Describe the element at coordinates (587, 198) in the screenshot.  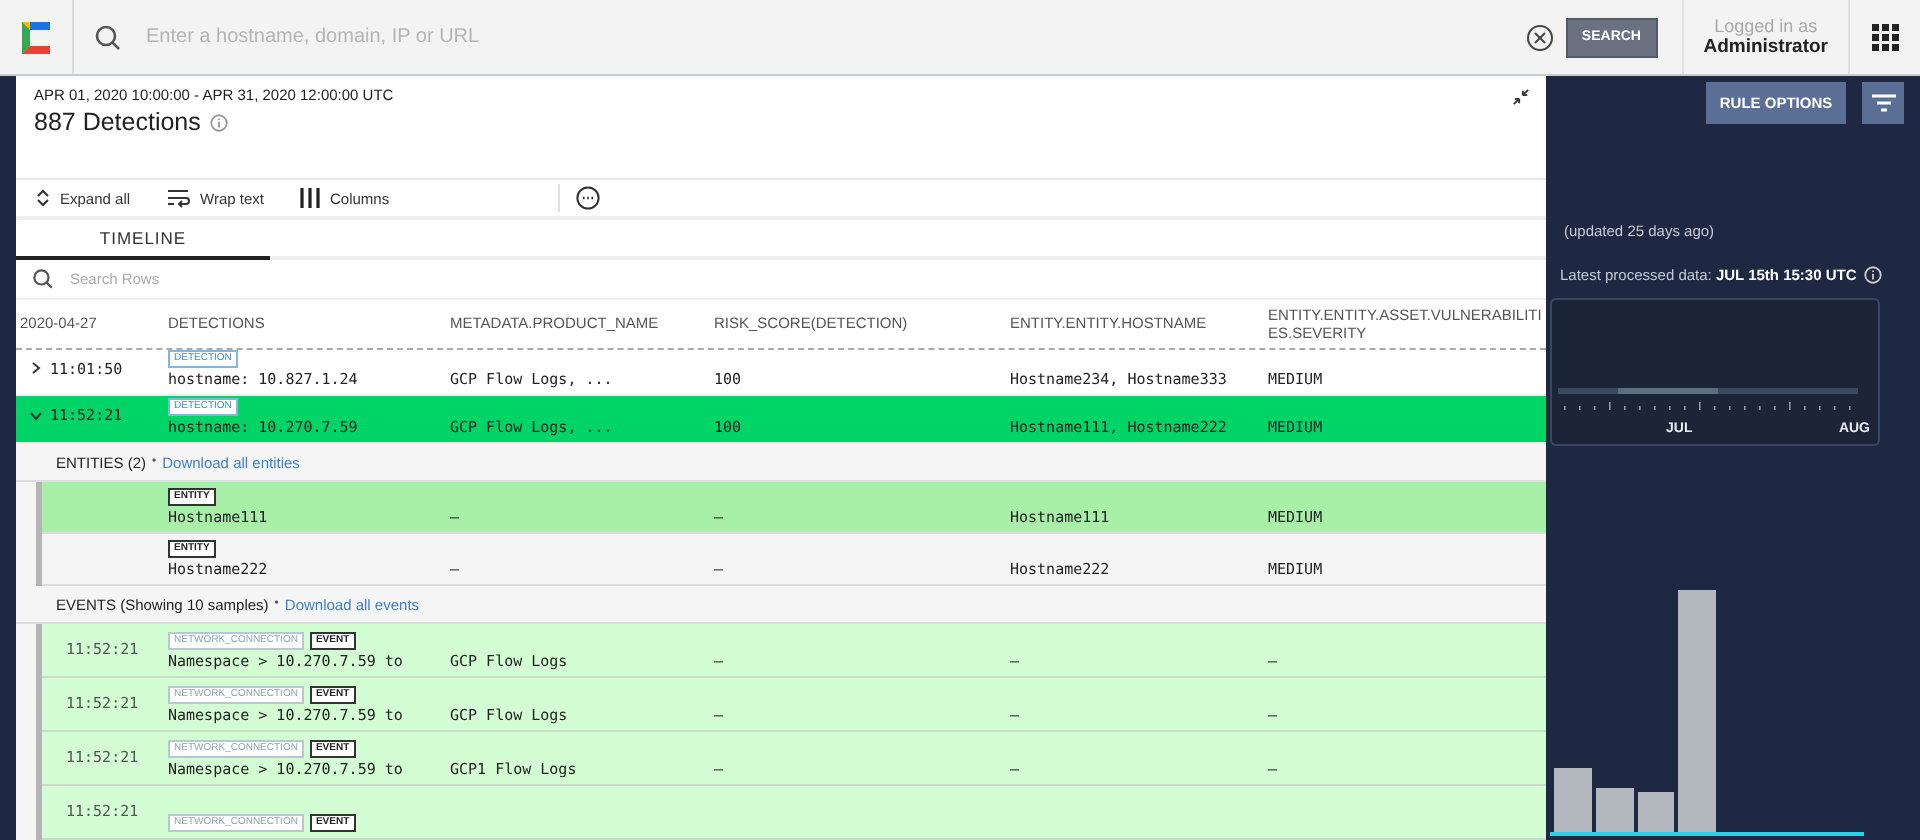
I see `more-icon` at that location.